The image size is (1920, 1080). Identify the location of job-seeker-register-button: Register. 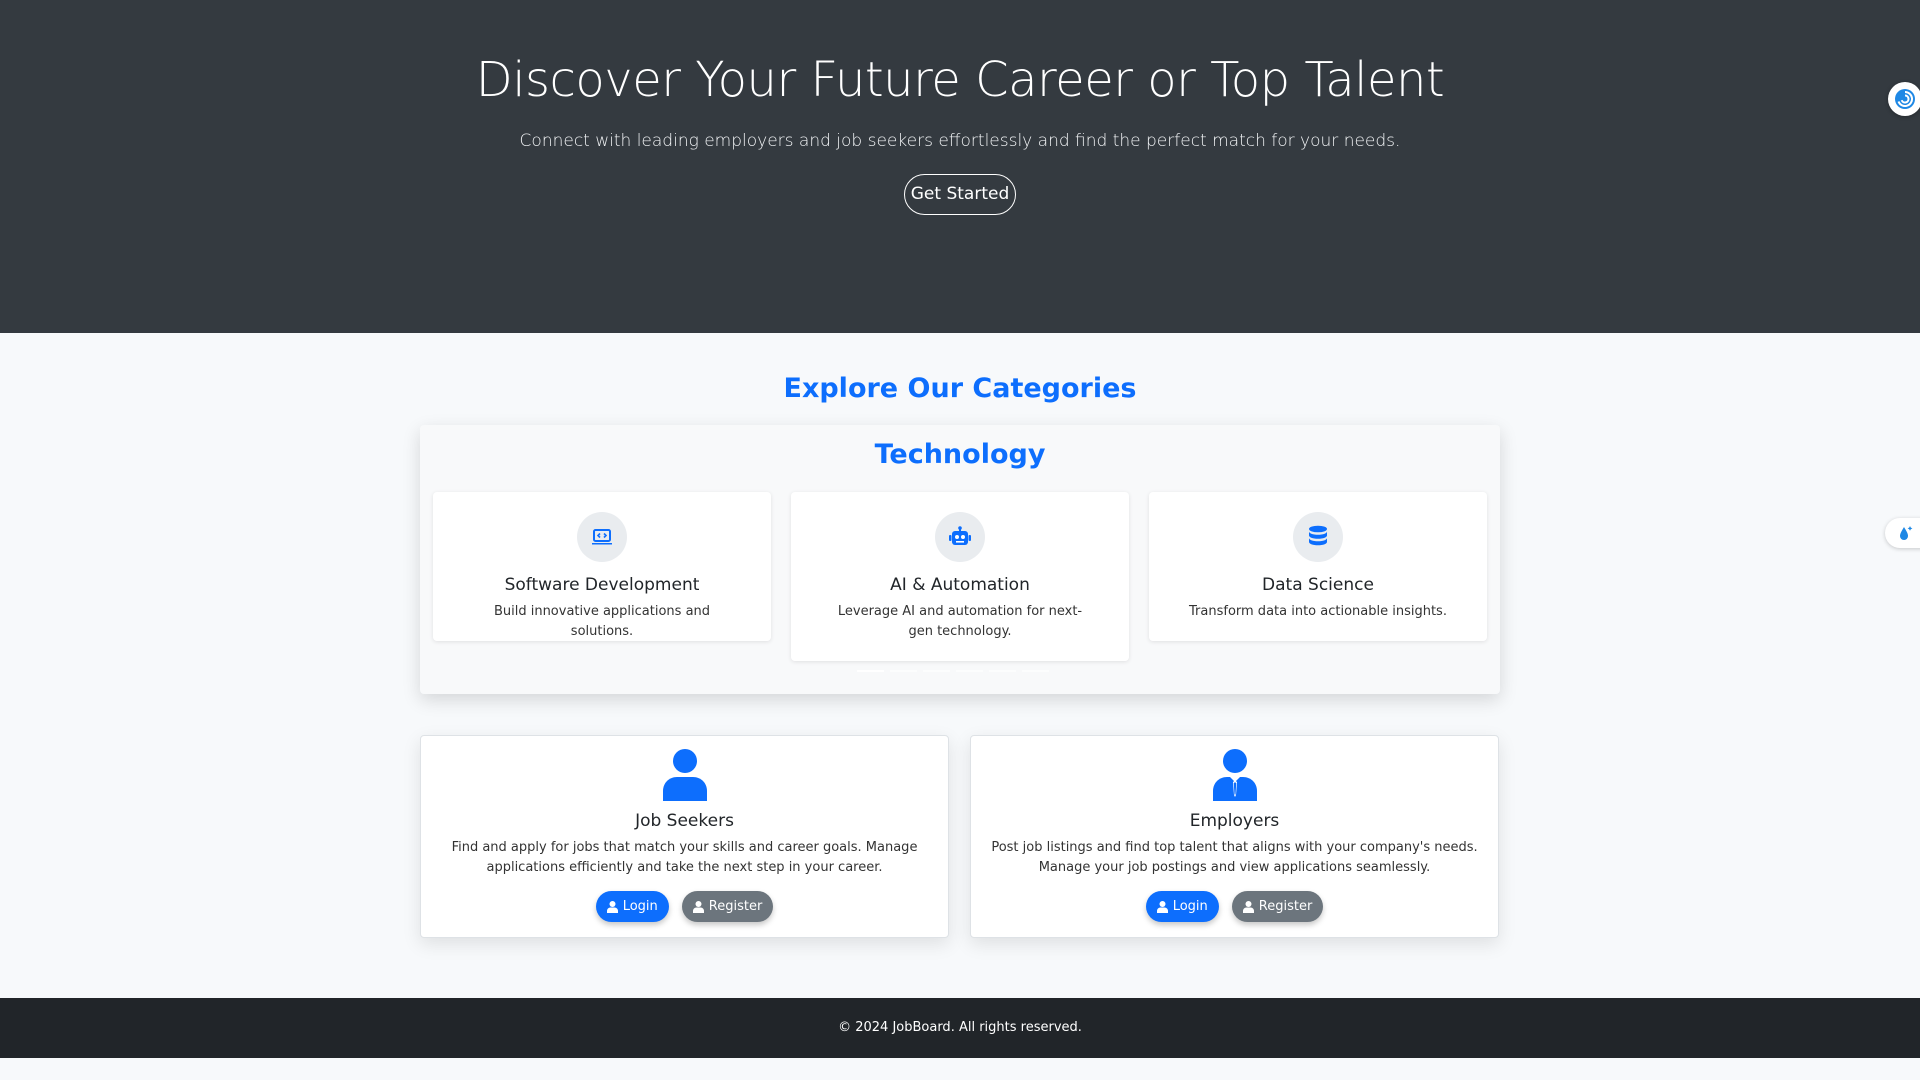
(727, 906).